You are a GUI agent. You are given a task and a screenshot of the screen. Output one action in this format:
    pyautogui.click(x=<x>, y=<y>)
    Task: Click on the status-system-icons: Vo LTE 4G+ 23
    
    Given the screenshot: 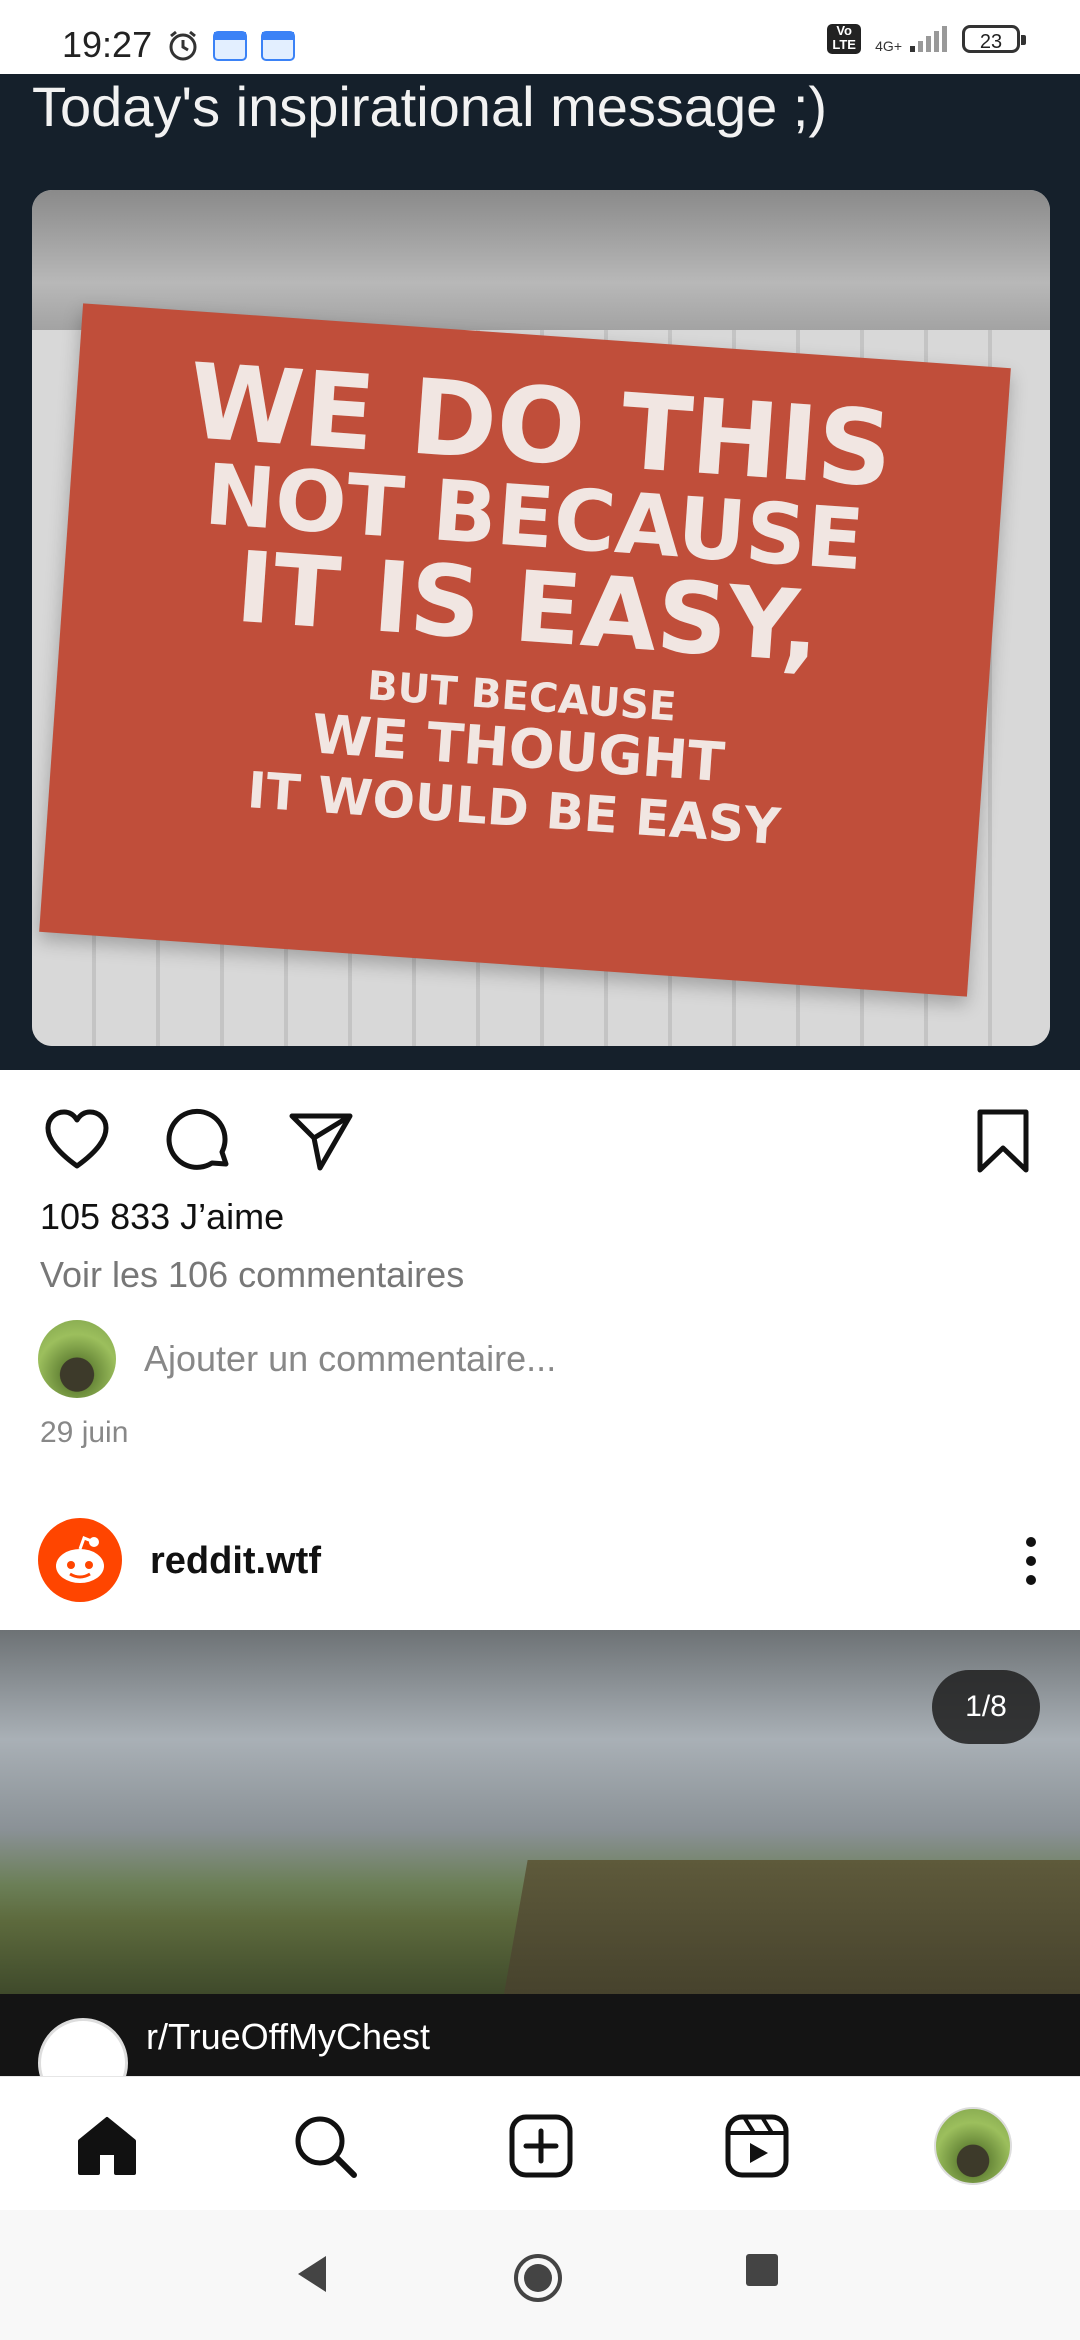 What is the action you would take?
    pyautogui.click(x=926, y=39)
    